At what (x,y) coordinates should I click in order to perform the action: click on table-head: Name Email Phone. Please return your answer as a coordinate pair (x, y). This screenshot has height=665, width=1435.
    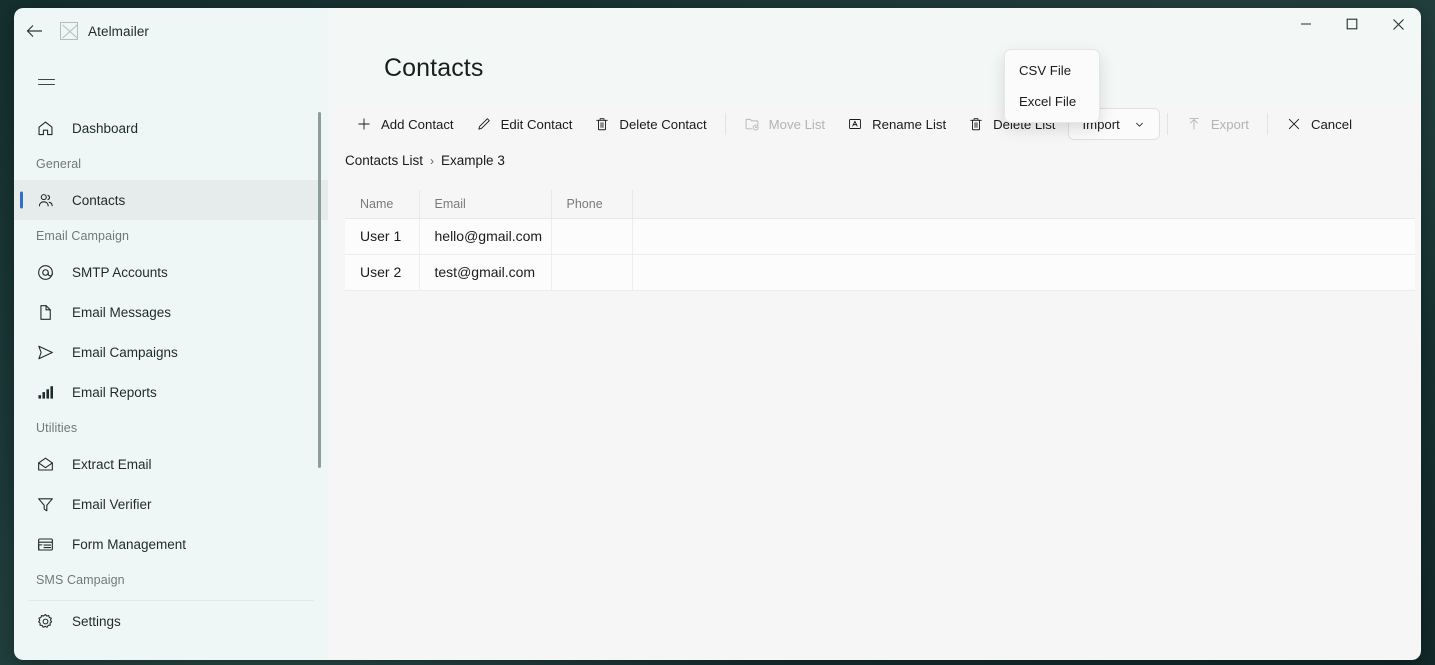
    Looking at the image, I should click on (880, 204).